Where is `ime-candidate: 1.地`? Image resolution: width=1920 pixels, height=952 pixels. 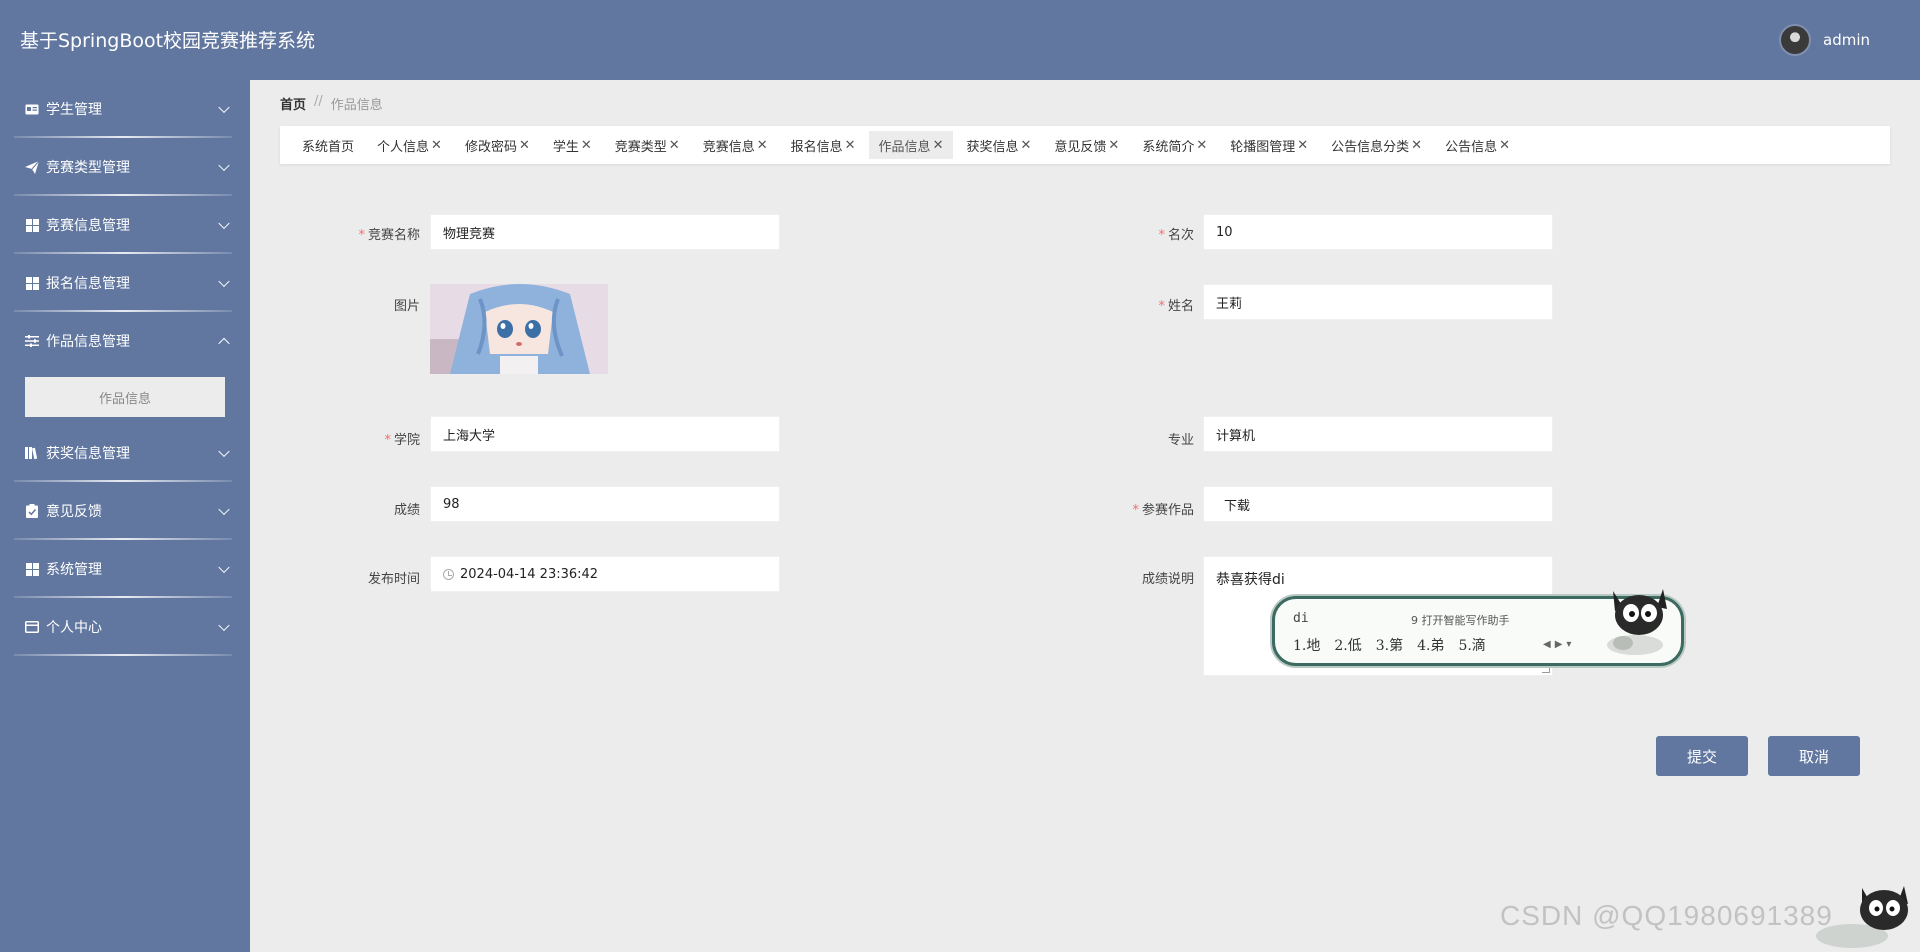 ime-candidate: 1.地 is located at coordinates (1306, 645).